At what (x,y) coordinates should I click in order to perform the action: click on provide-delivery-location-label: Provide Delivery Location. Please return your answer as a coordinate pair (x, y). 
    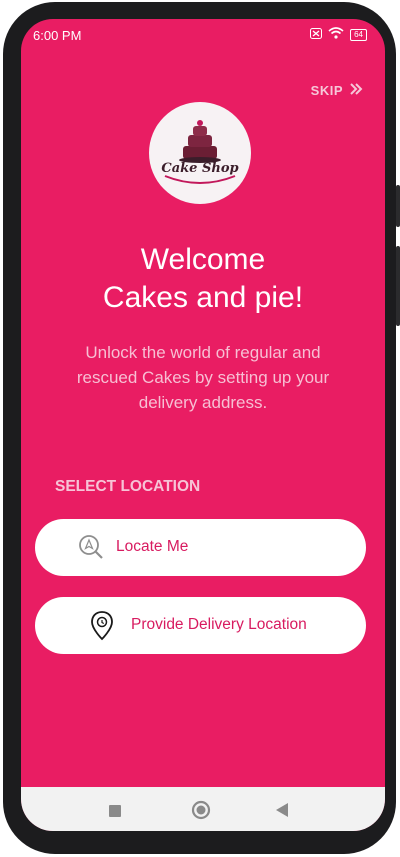
    Looking at the image, I should click on (219, 624).